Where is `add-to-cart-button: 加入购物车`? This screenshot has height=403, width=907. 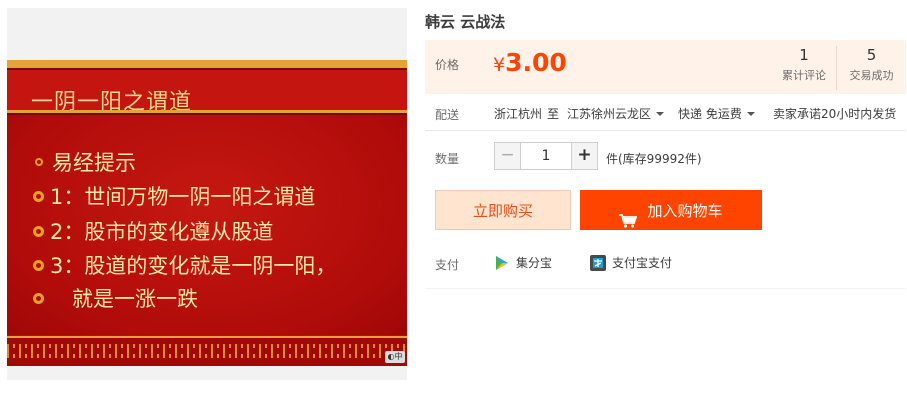
add-to-cart-button: 加入购物车 is located at coordinates (671, 210).